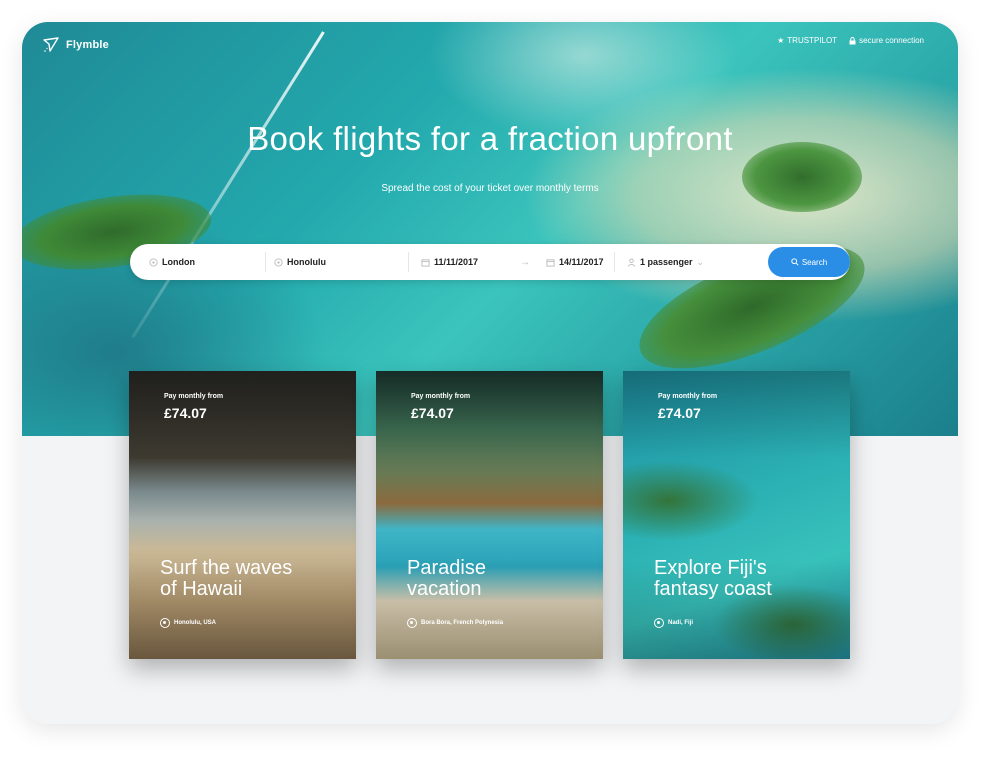 The width and height of the screenshot is (998, 776). What do you see at coordinates (581, 262) in the screenshot?
I see `return-date-value: 14/11/2017` at bounding box center [581, 262].